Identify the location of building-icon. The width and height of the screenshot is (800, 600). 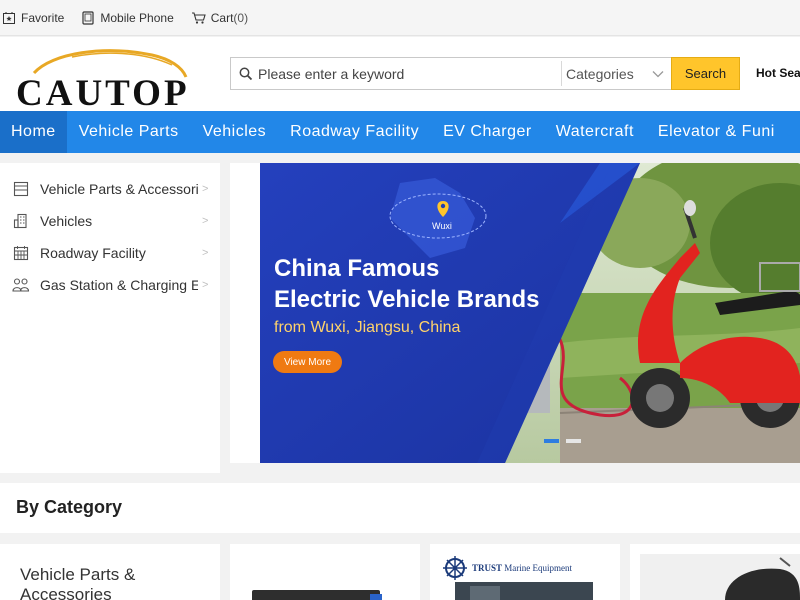
(21, 221).